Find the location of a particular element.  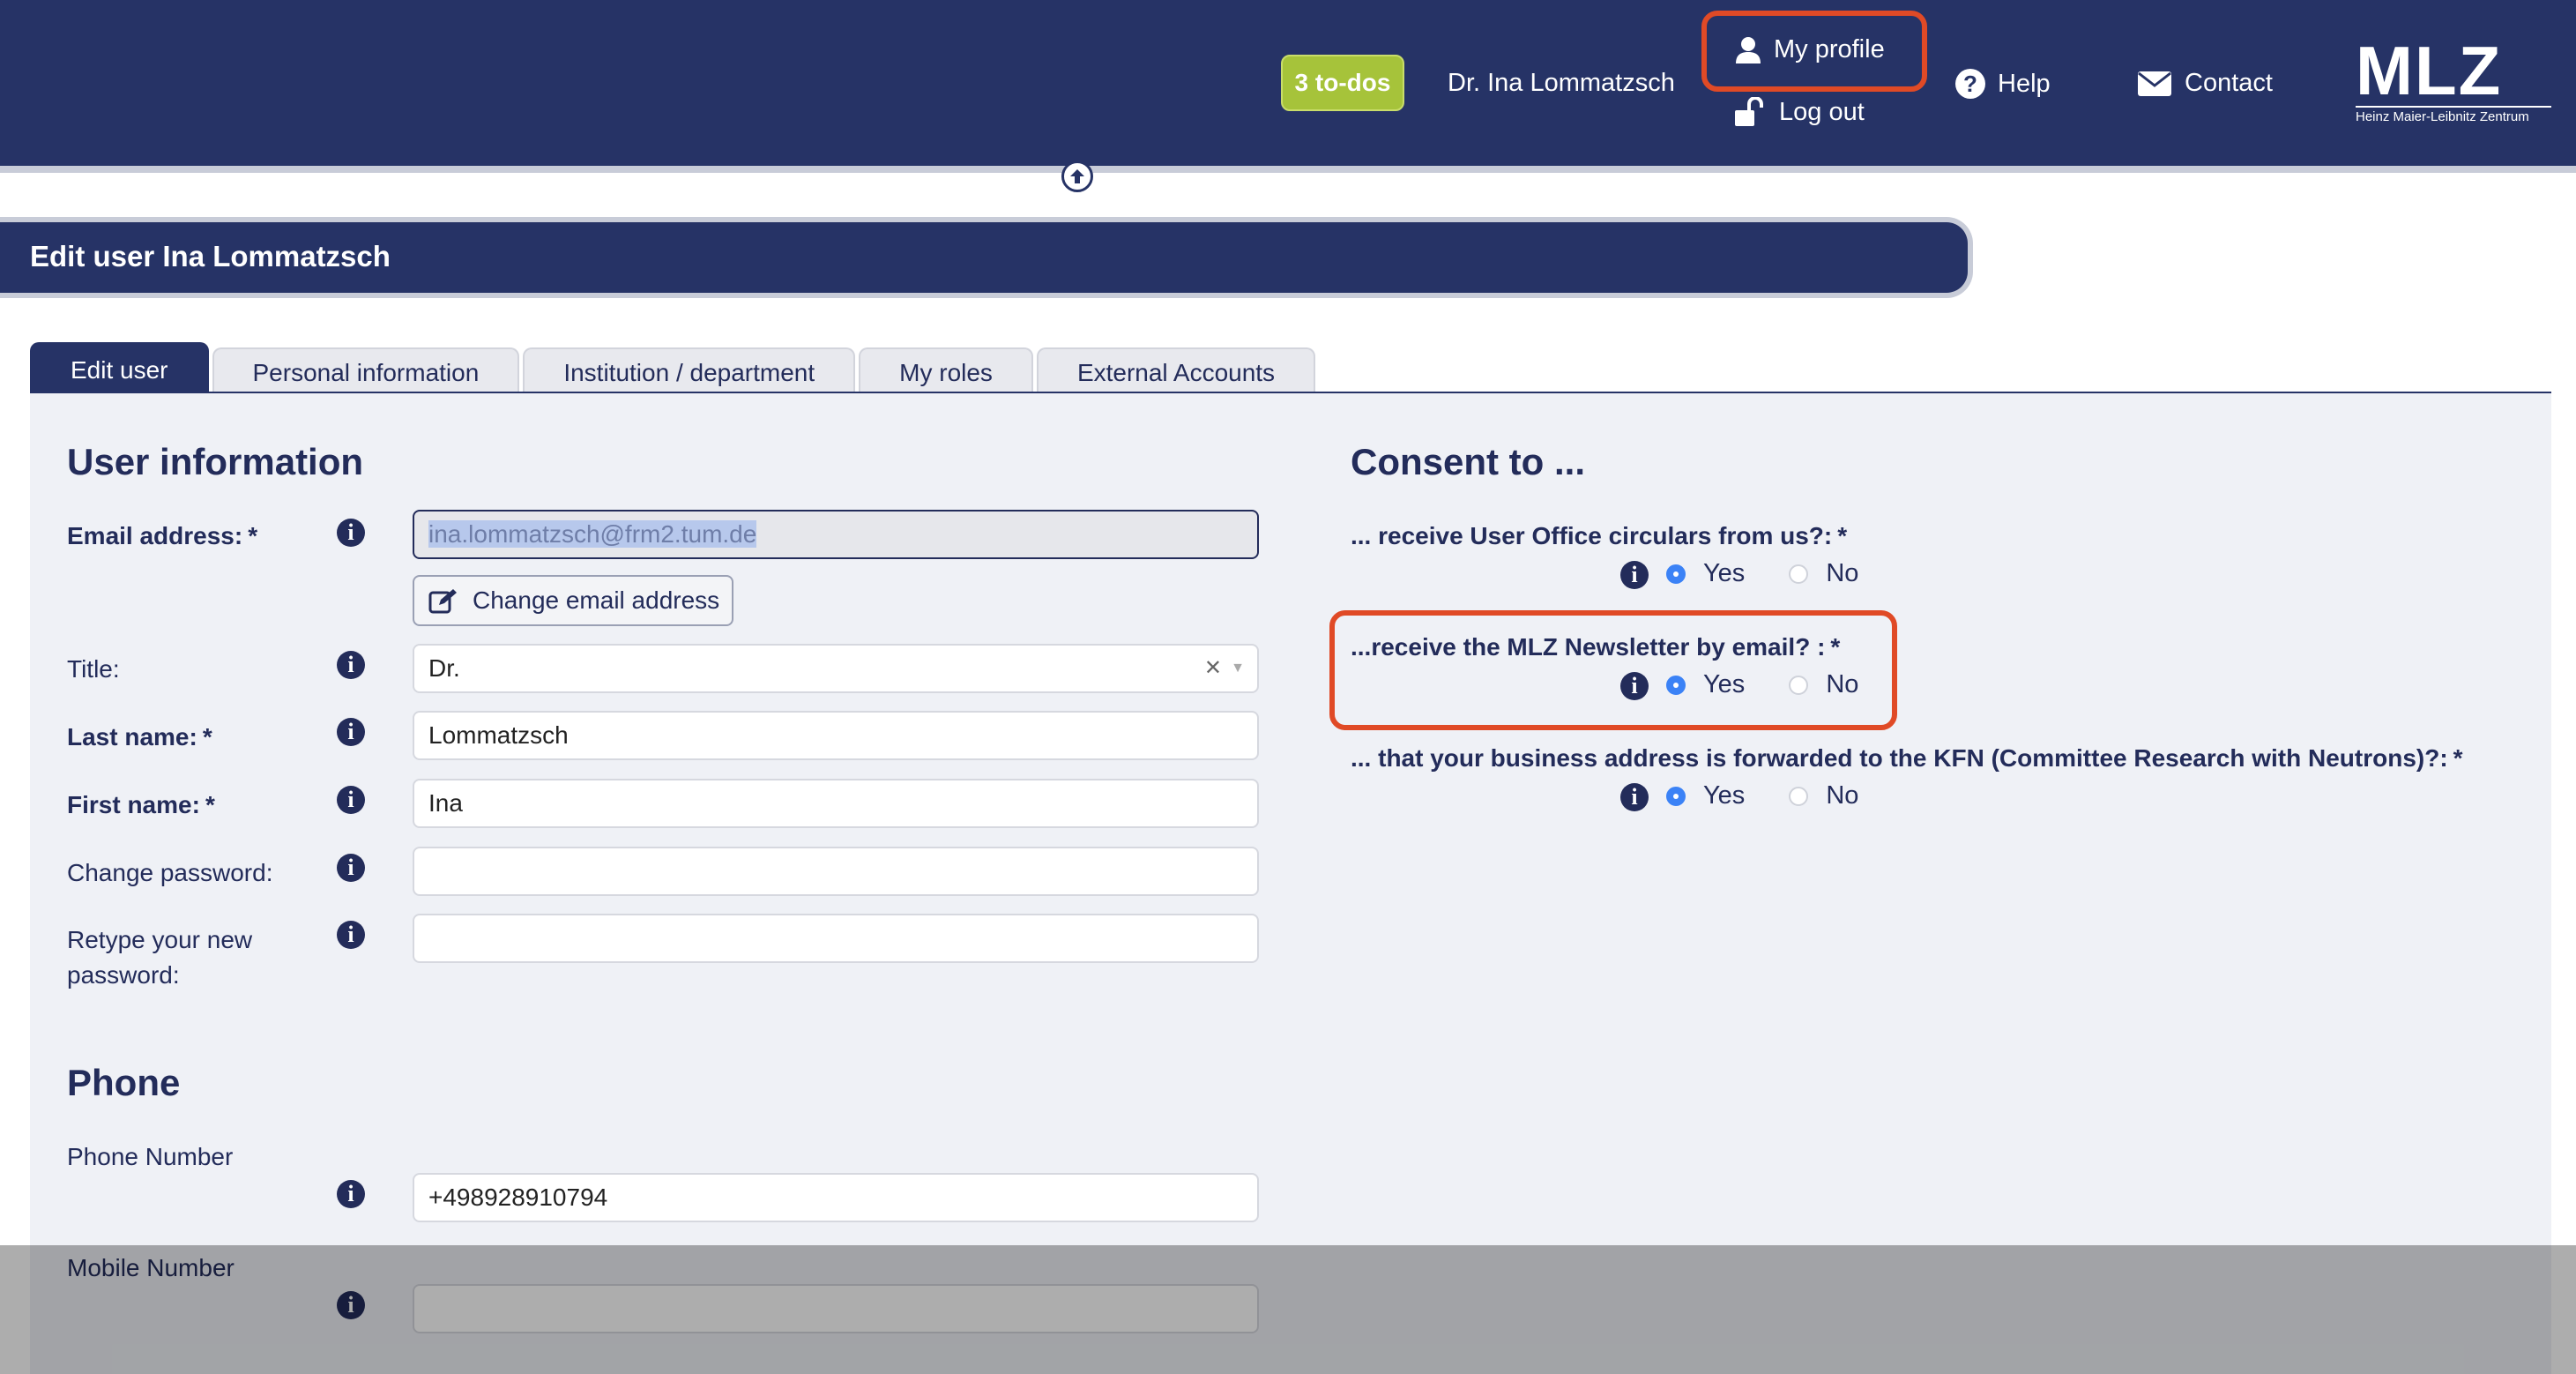

title-label: Title: is located at coordinates (94, 669).